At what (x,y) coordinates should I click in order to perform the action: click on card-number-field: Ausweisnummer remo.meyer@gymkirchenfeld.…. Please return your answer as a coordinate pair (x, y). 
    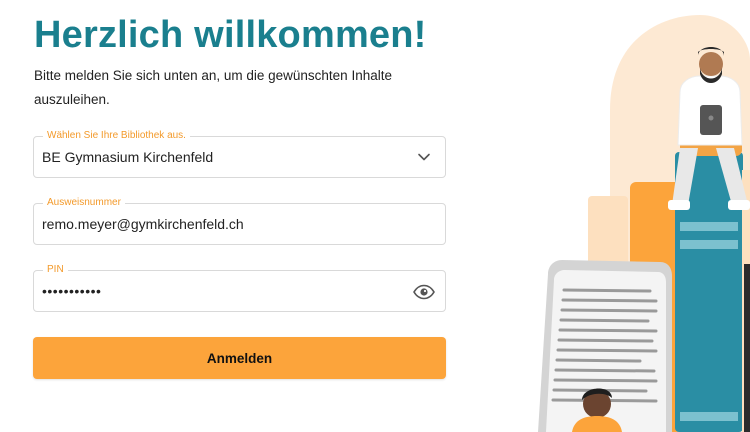
    Looking at the image, I should click on (239, 220).